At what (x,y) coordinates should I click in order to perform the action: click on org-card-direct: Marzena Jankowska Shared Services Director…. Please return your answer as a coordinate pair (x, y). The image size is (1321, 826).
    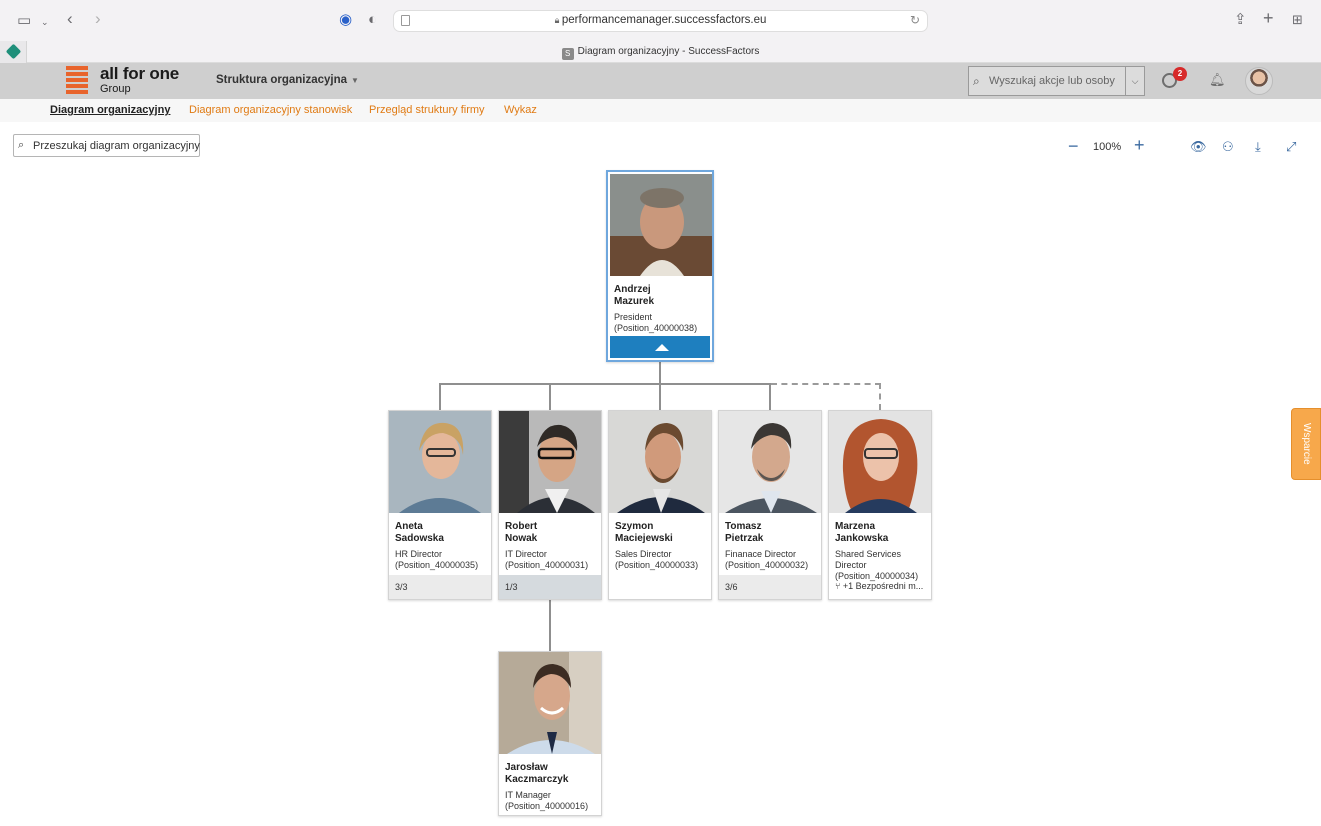
    Looking at the image, I should click on (880, 505).